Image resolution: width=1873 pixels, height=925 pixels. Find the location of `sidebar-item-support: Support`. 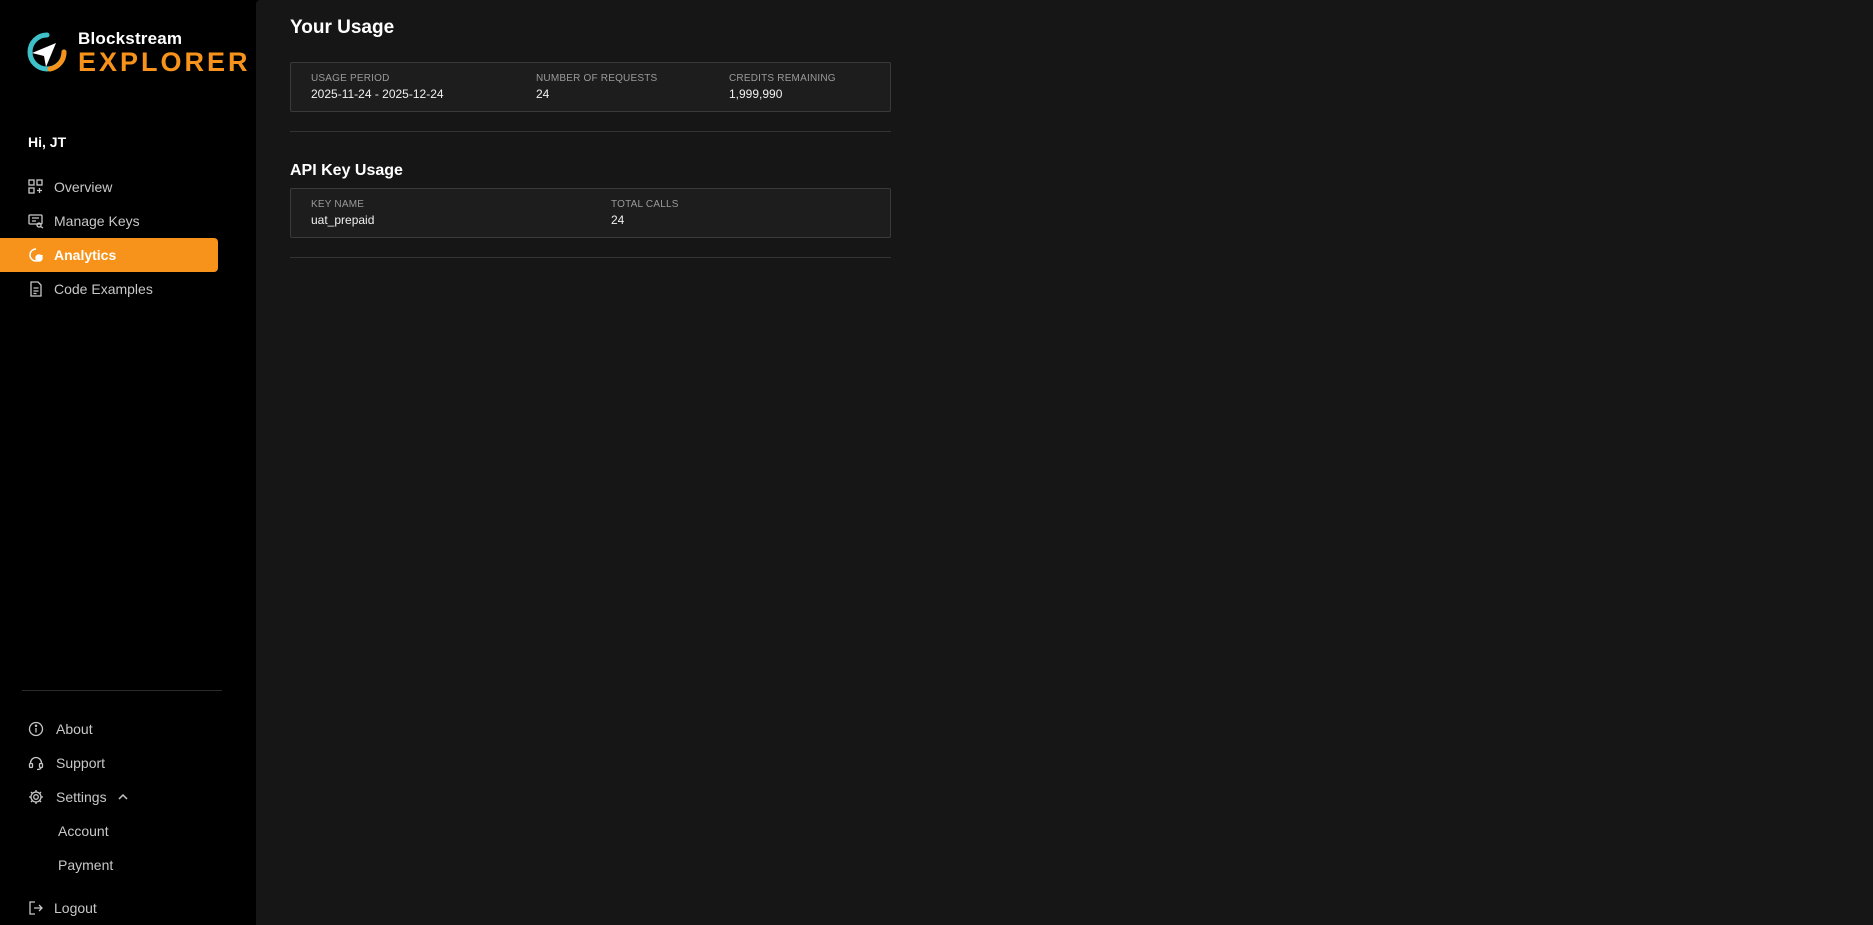

sidebar-item-support: Support is located at coordinates (128, 763).